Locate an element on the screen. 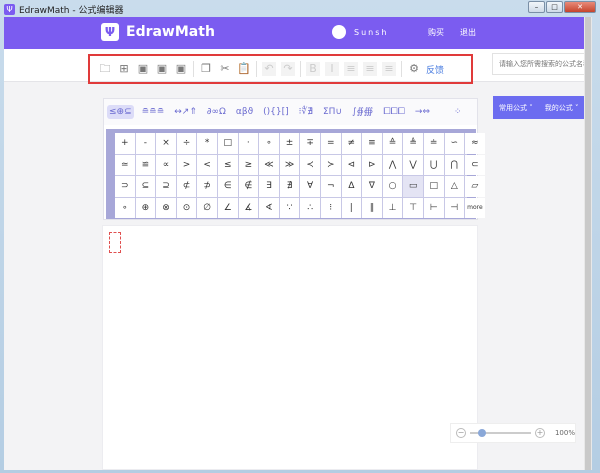 The height and width of the screenshot is (473, 600). export-latex-icon: ▣ is located at coordinates (181, 69).